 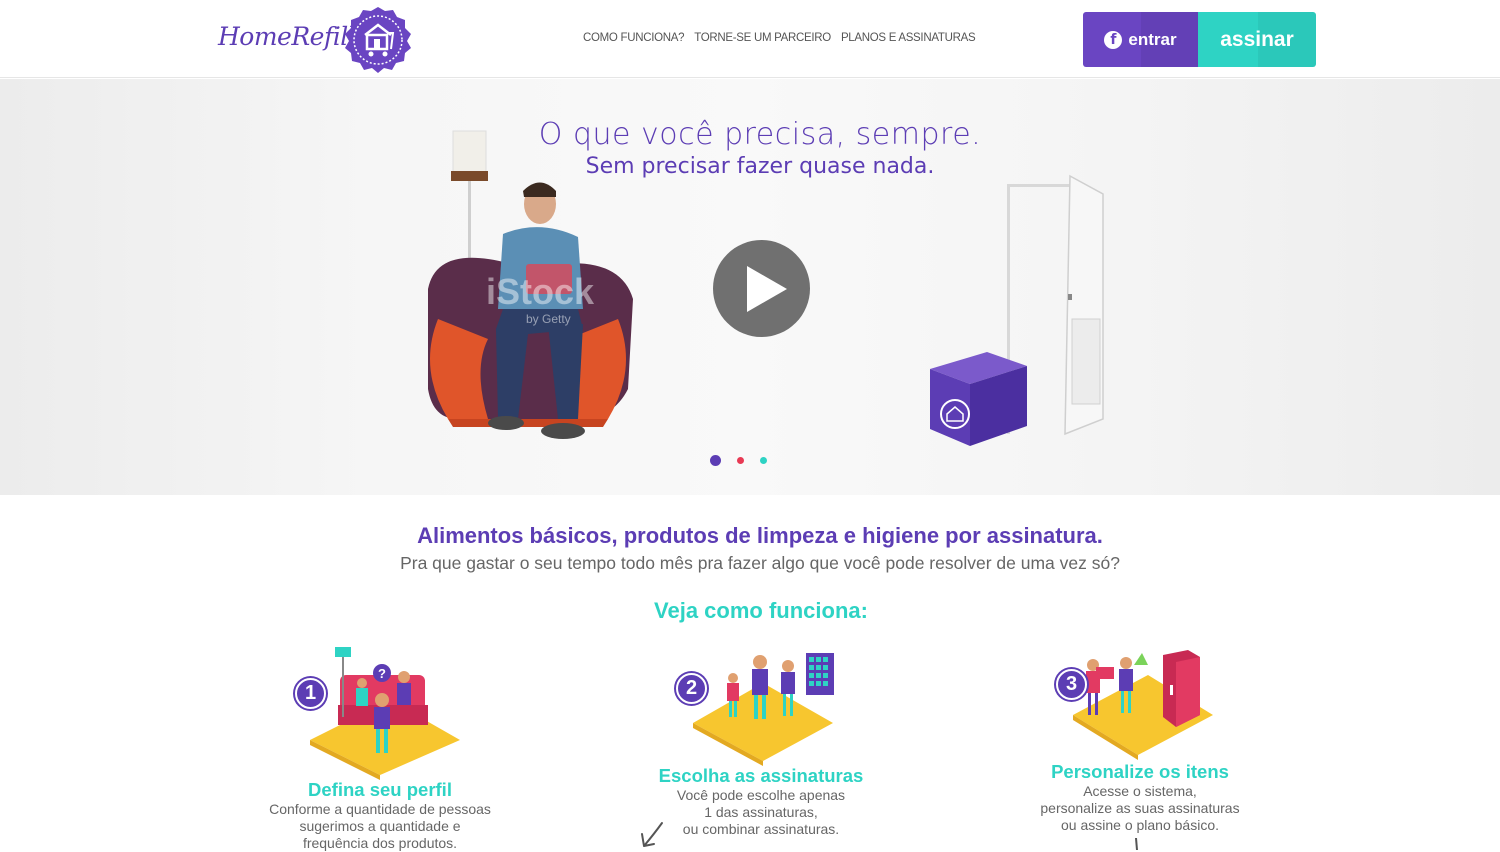 What do you see at coordinates (1113, 39) in the screenshot?
I see `facebook-icon: f` at bounding box center [1113, 39].